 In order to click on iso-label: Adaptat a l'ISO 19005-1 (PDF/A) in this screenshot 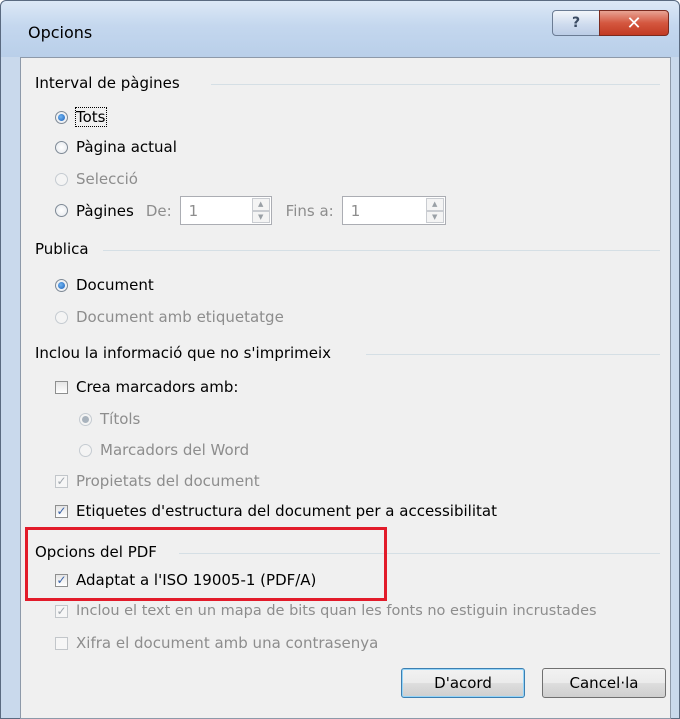, I will do `click(196, 580)`.